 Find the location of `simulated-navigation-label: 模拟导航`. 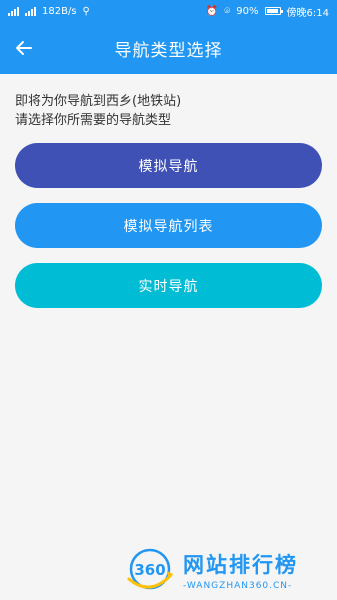

simulated-navigation-label: 模拟导航 is located at coordinates (168, 166).